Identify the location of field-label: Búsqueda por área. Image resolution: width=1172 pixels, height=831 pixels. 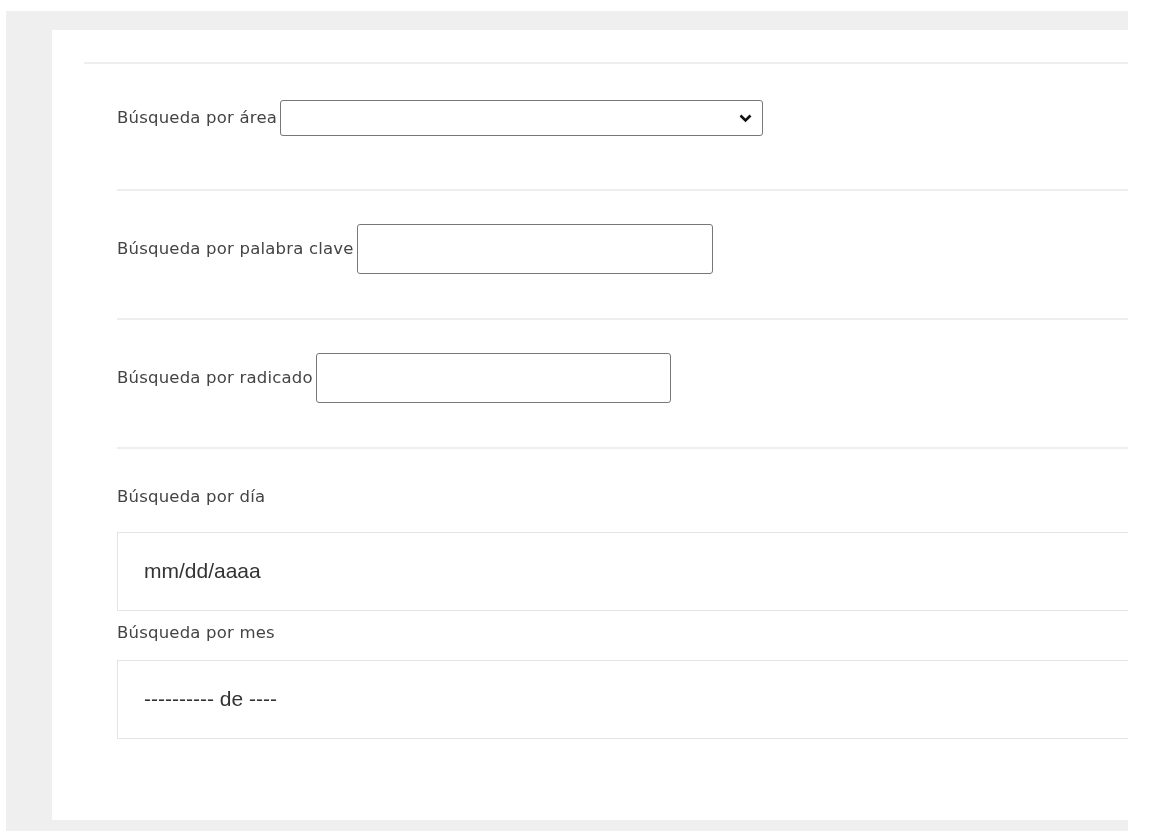
(197, 117).